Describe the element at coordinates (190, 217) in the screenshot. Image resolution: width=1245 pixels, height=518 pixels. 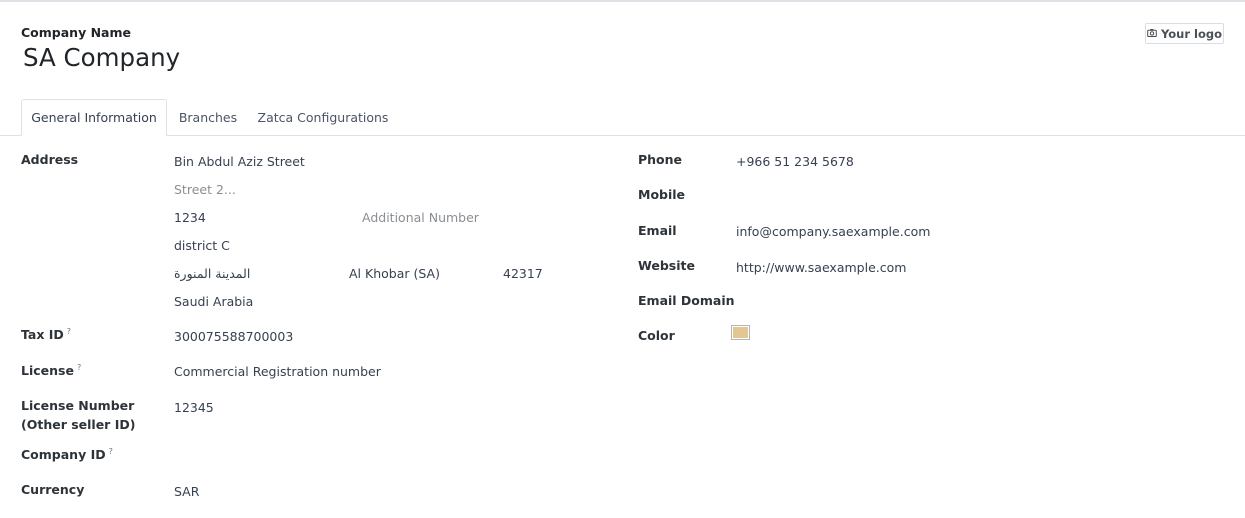
I see `building-number-field: 1234` at that location.